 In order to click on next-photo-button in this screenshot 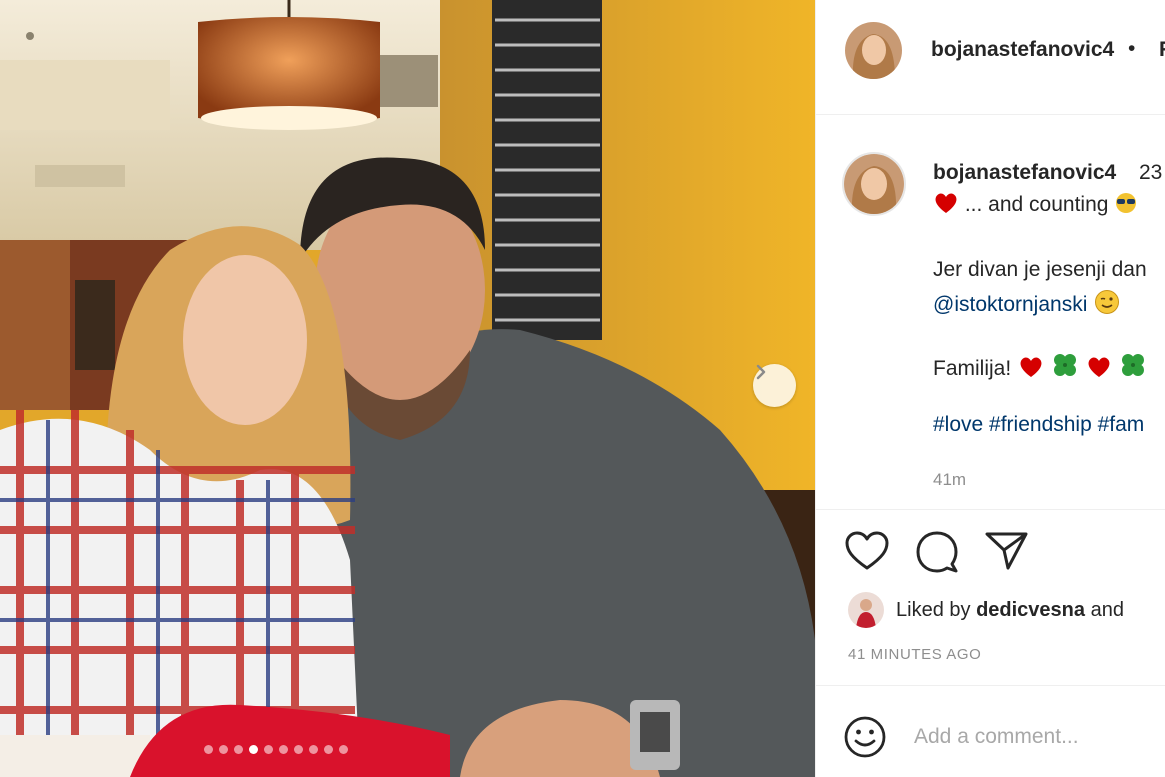, I will do `click(774, 385)`.